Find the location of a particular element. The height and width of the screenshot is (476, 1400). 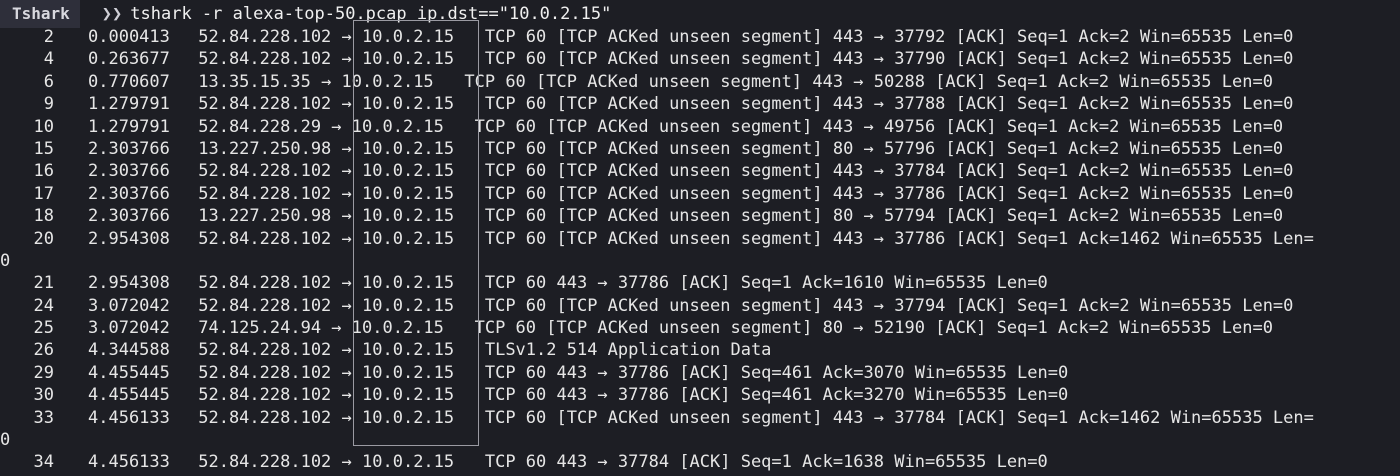

packet-time: 4.456133 is located at coordinates (129, 462).